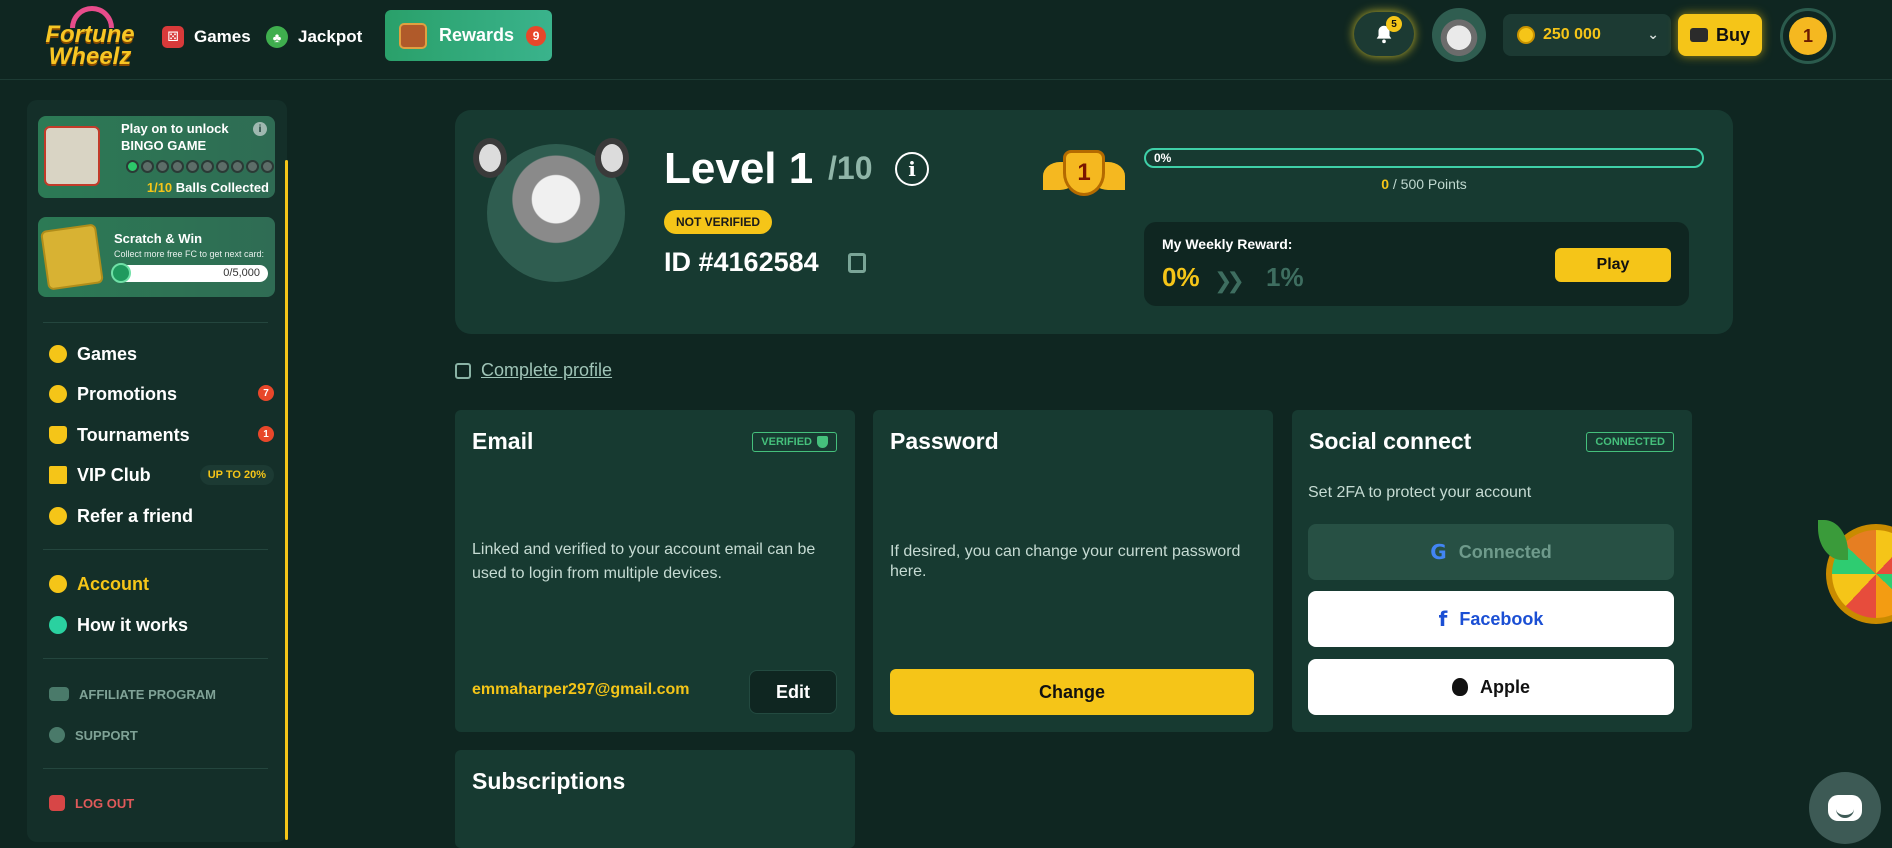  I want to click on apple-icon, so click(1459, 687).